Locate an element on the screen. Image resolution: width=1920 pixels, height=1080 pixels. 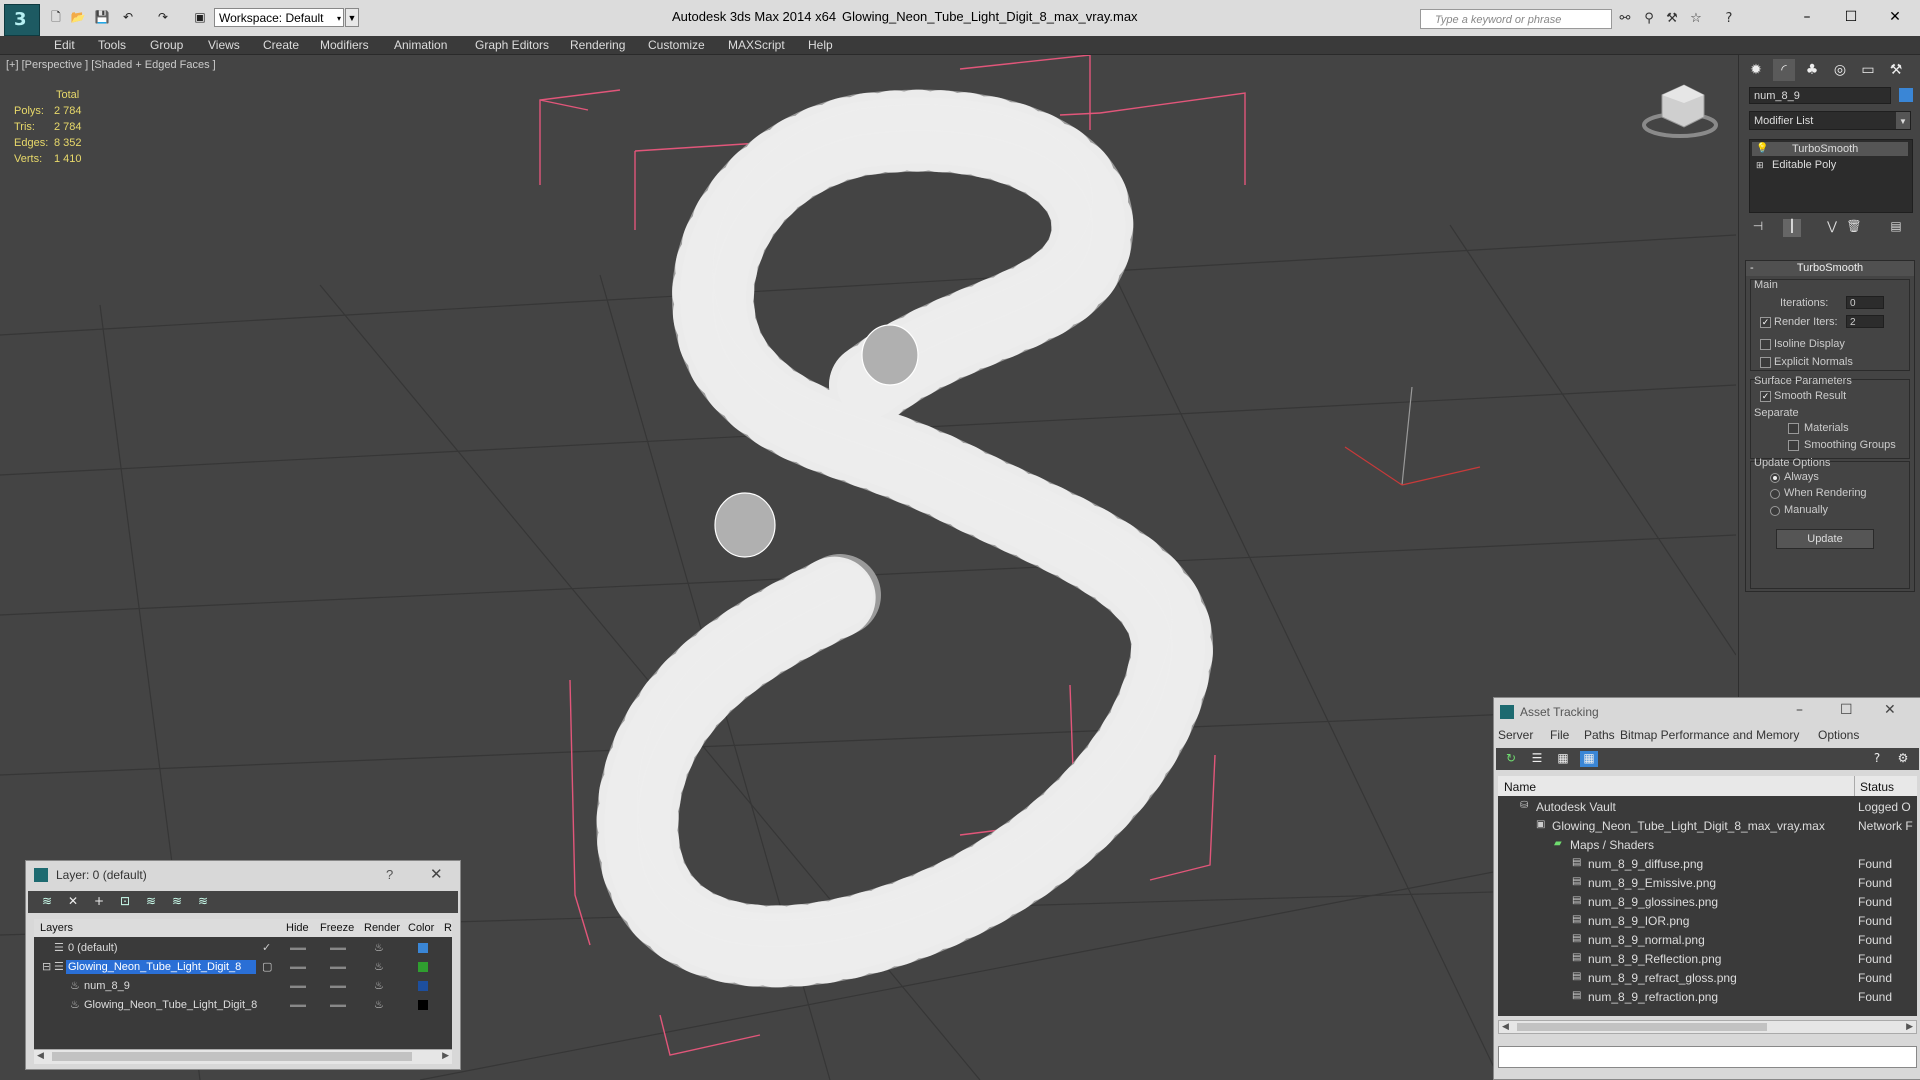
create-layer-icon: ≋ is located at coordinates (47, 902).